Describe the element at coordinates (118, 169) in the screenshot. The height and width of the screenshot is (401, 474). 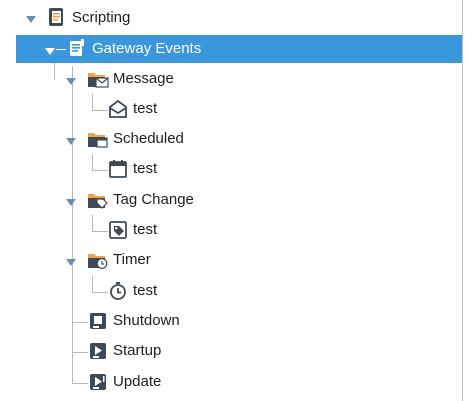
I see `calendar-icon` at that location.